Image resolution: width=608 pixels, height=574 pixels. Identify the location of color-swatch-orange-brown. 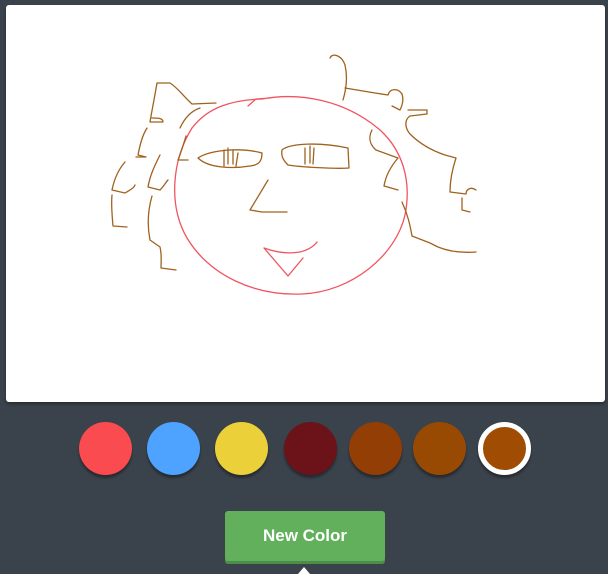
(439, 448).